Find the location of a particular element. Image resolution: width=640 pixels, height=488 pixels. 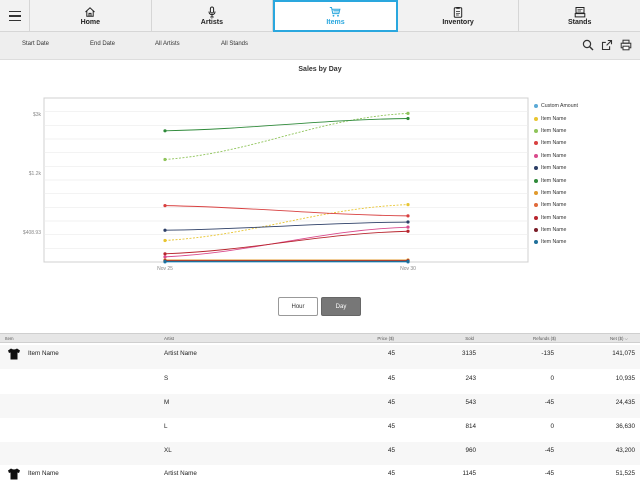

y-tick-label: $3k is located at coordinates (37, 115).